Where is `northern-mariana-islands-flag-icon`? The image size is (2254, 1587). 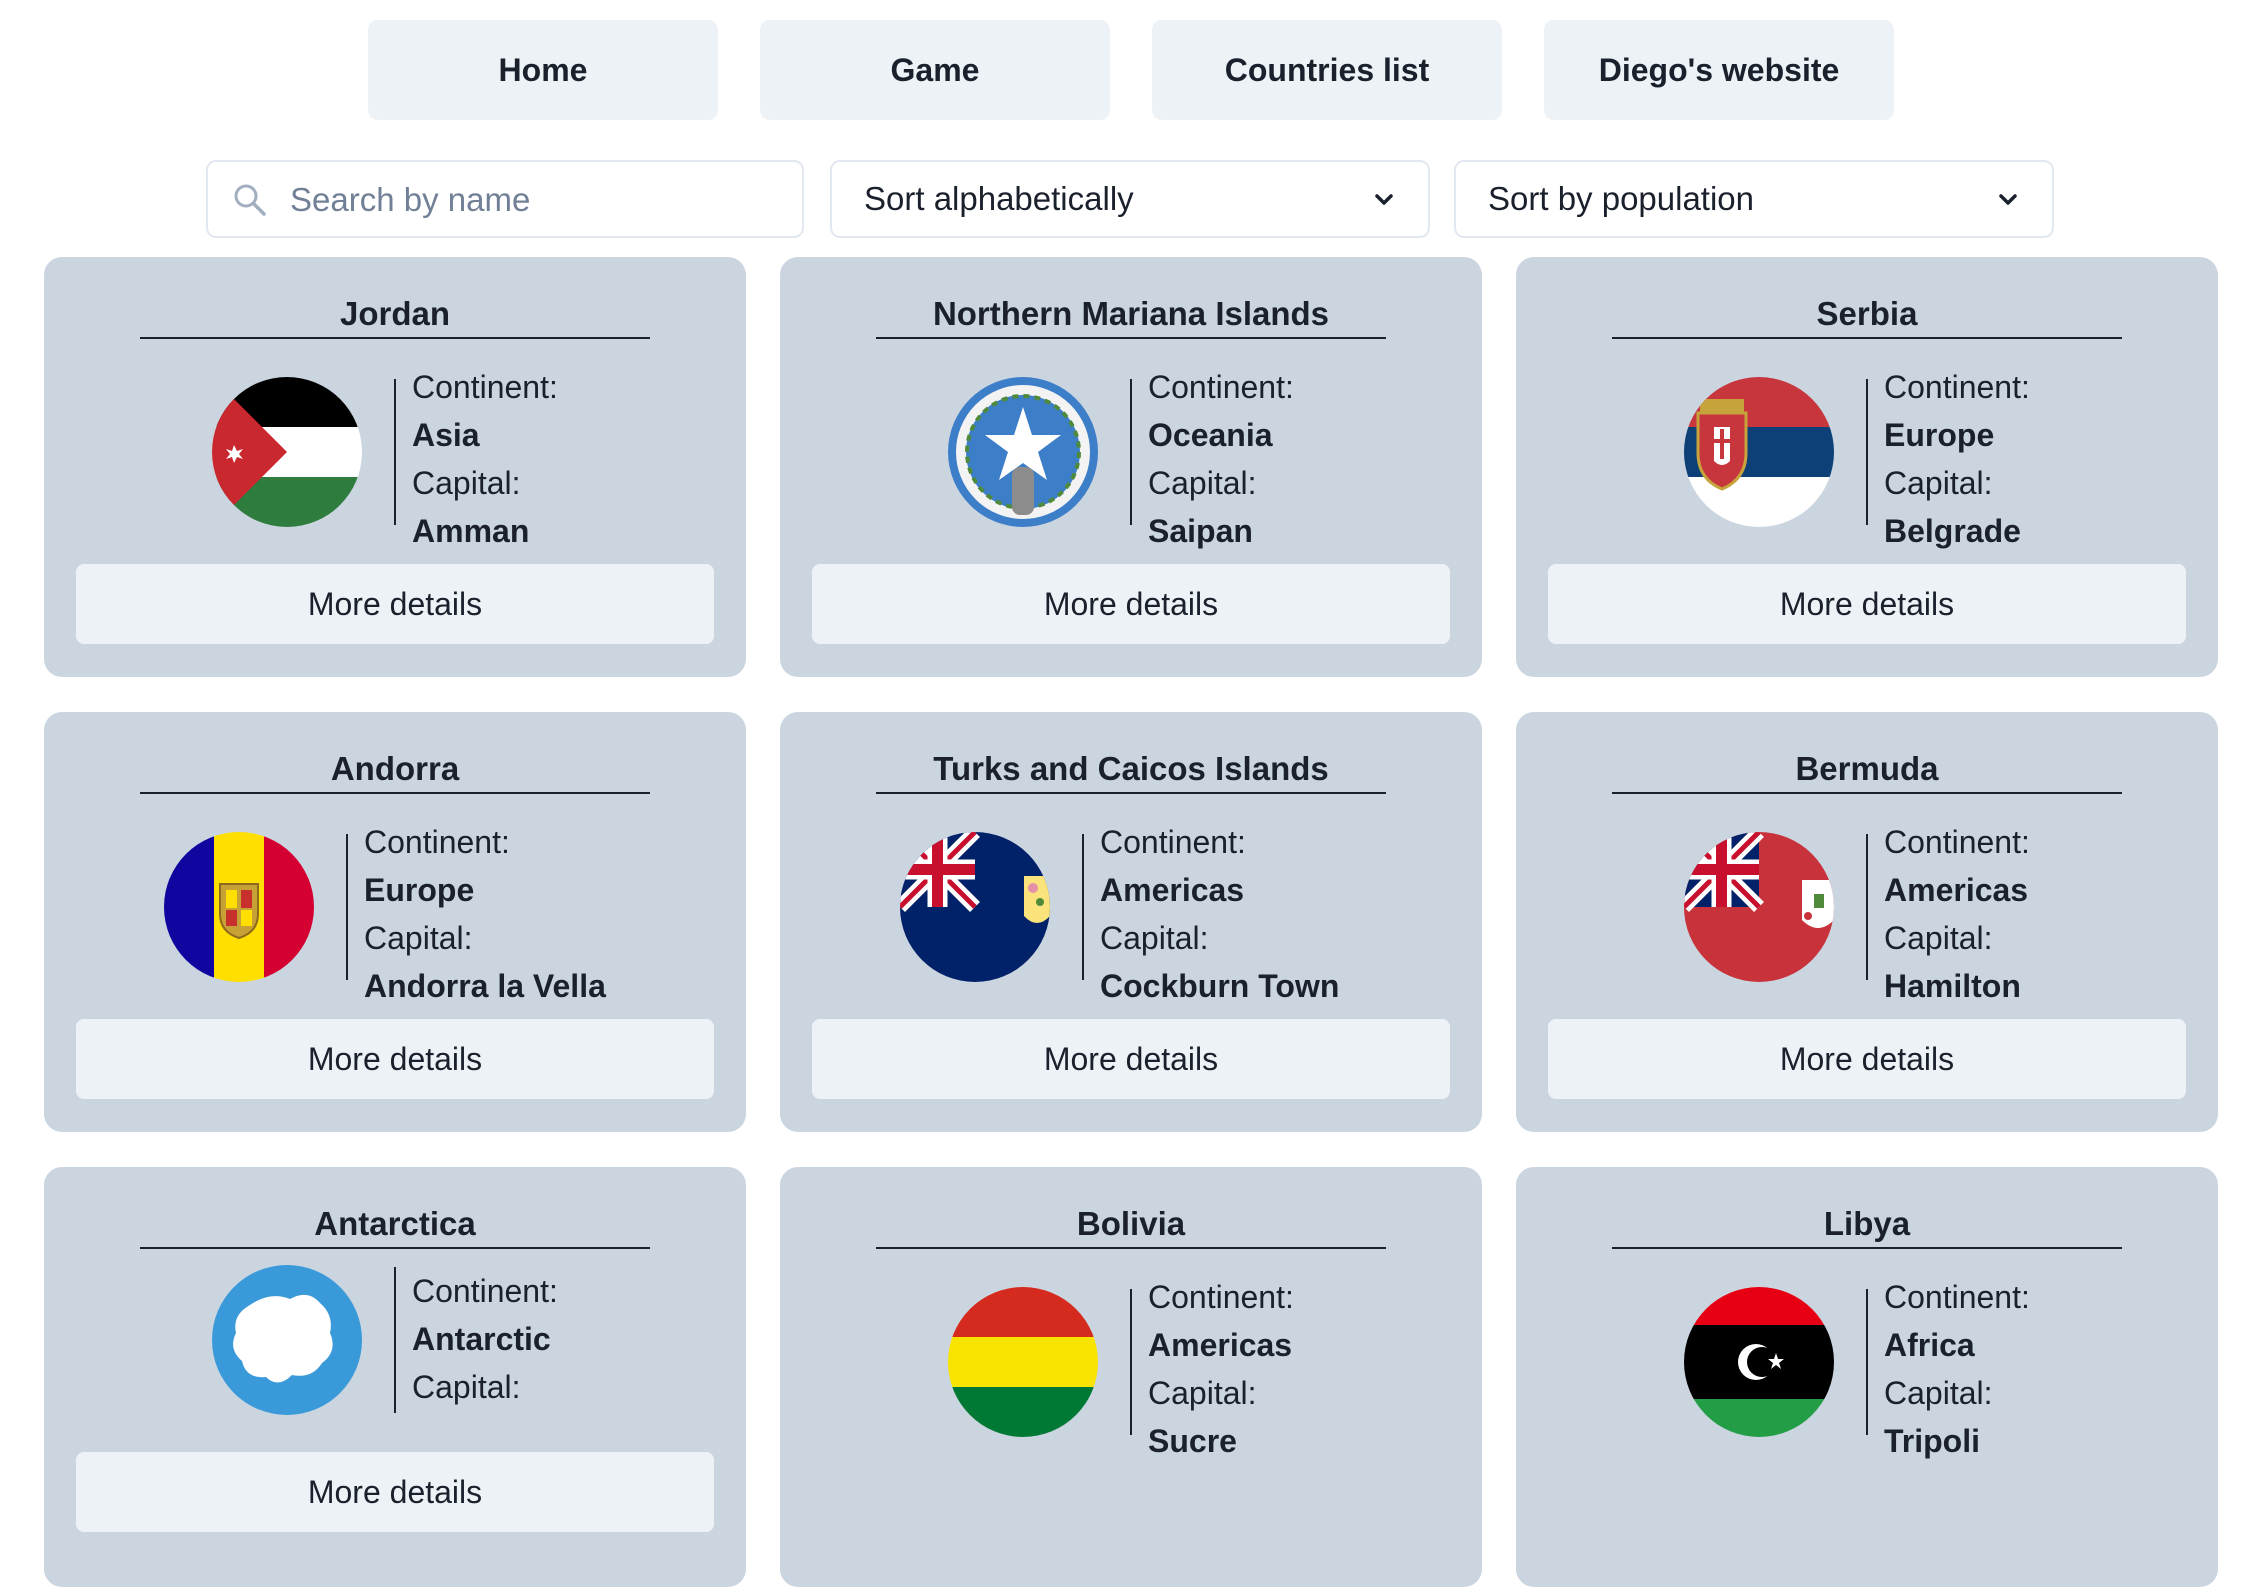
northern-mariana-islands-flag-icon is located at coordinates (1023, 452).